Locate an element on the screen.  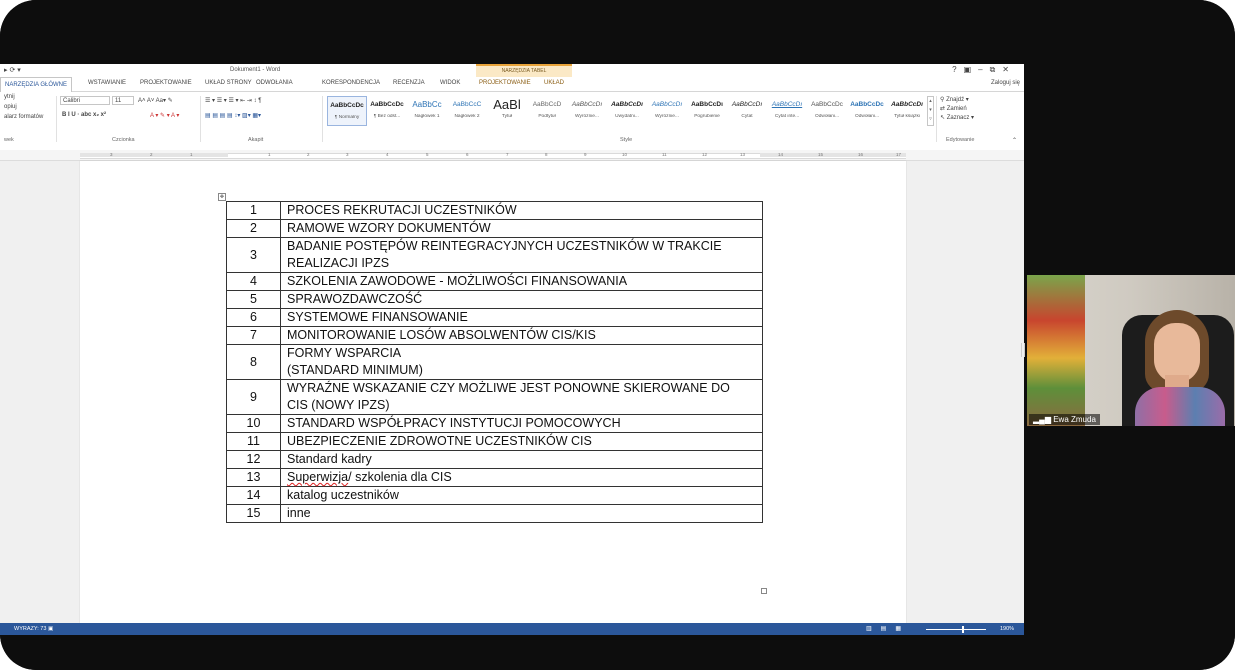
styles-scroll-buttons: ▴ ▾ ▿ is located at coordinates (930, 111).